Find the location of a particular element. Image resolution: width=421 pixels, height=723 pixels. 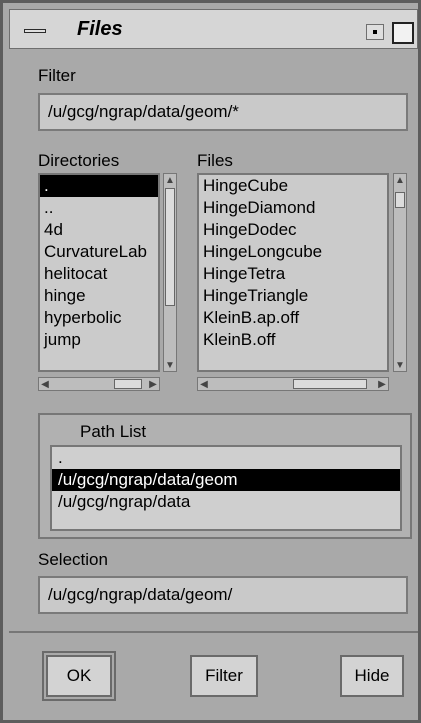

path-item: /u/gcg/ngrap/data/geom is located at coordinates (226, 480).